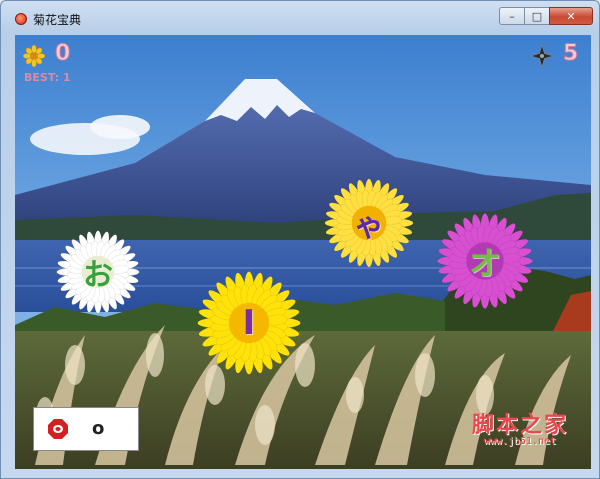 This screenshot has height=479, width=600. Describe the element at coordinates (571, 16) in the screenshot. I see `close-button: ✕` at that location.